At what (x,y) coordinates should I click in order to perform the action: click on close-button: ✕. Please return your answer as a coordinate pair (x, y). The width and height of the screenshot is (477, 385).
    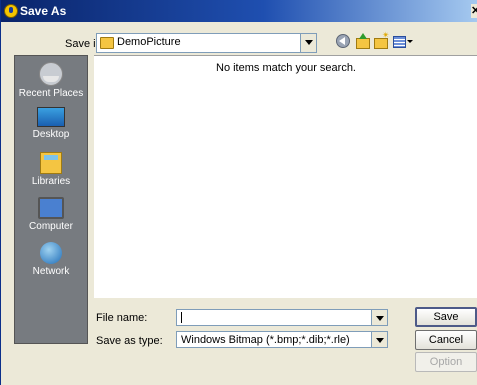
    Looking at the image, I should click on (474, 11).